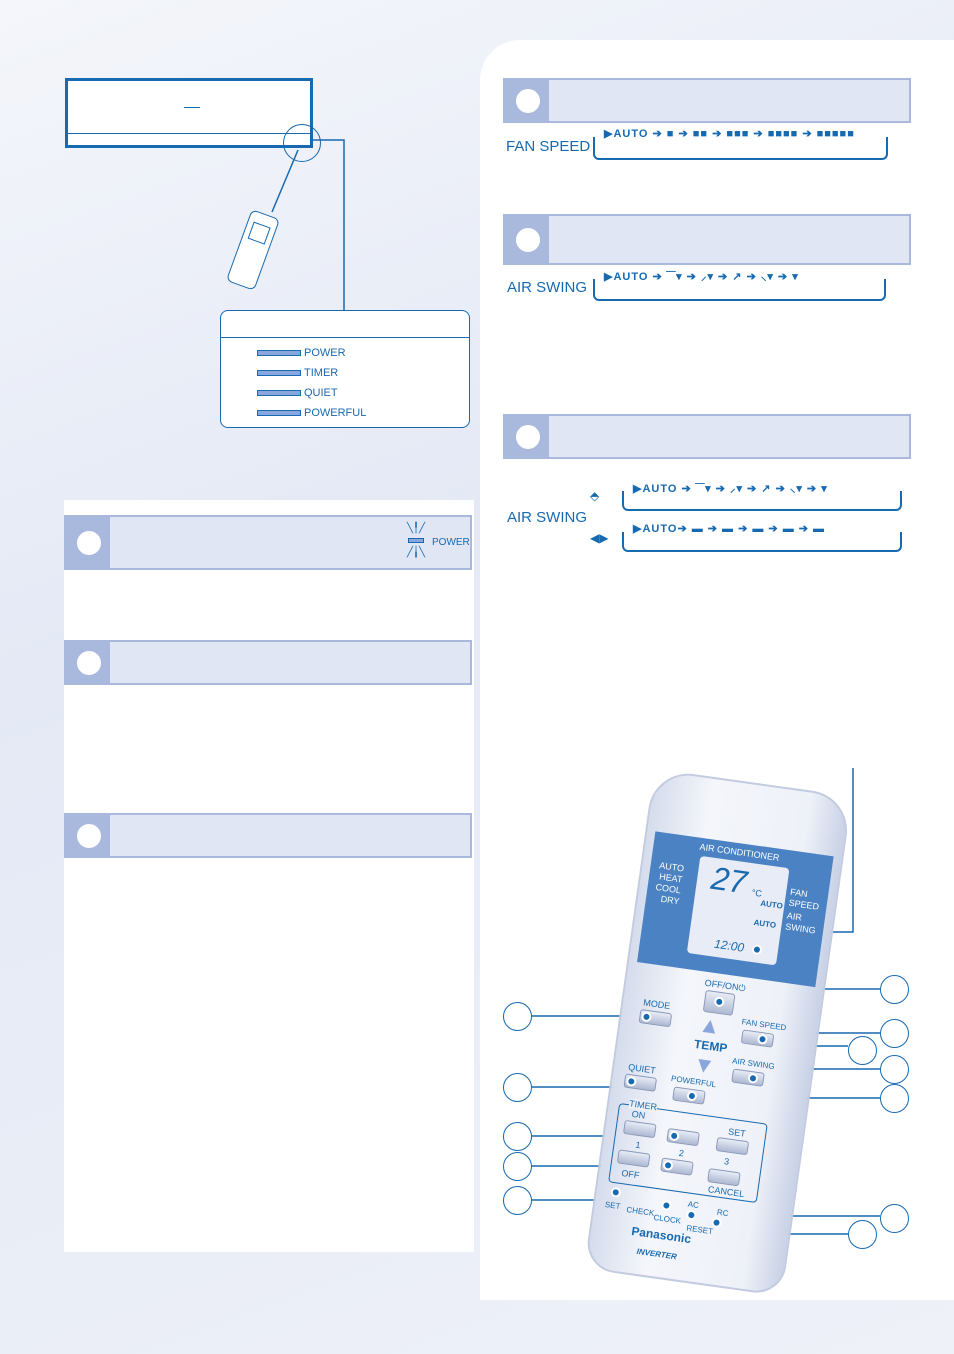 The image size is (954, 1354). What do you see at coordinates (661, 1235) in the screenshot?
I see `panasonic-logo: Panasonic` at bounding box center [661, 1235].